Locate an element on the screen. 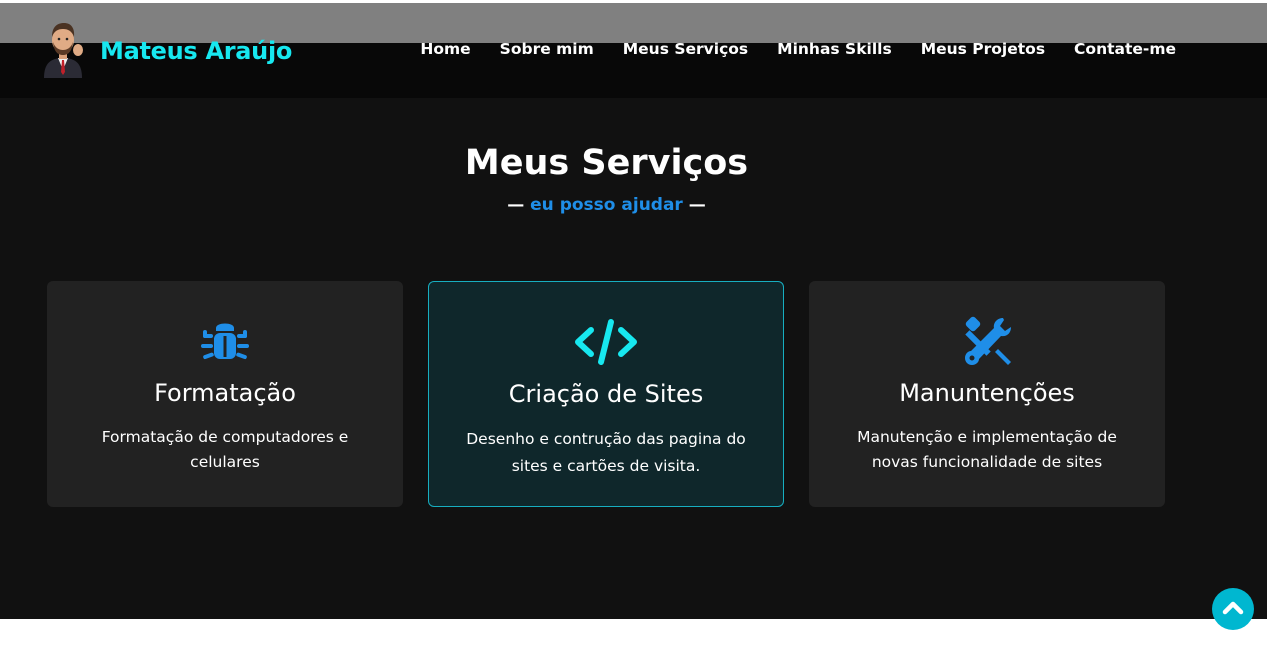 Image resolution: width=1267 pixels, height=645 pixels. card-title: Manuntenções is located at coordinates (987, 393).